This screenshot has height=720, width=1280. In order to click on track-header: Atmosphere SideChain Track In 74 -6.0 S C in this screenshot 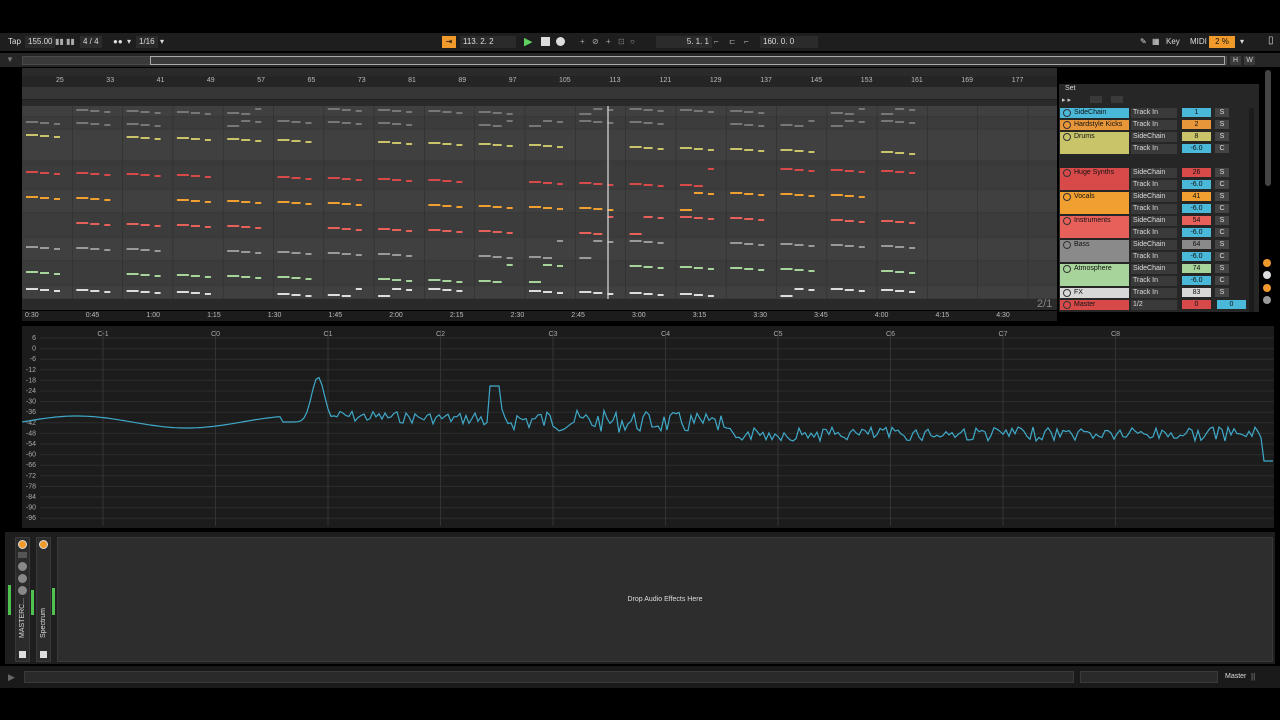, I will do `click(1159, 275)`.